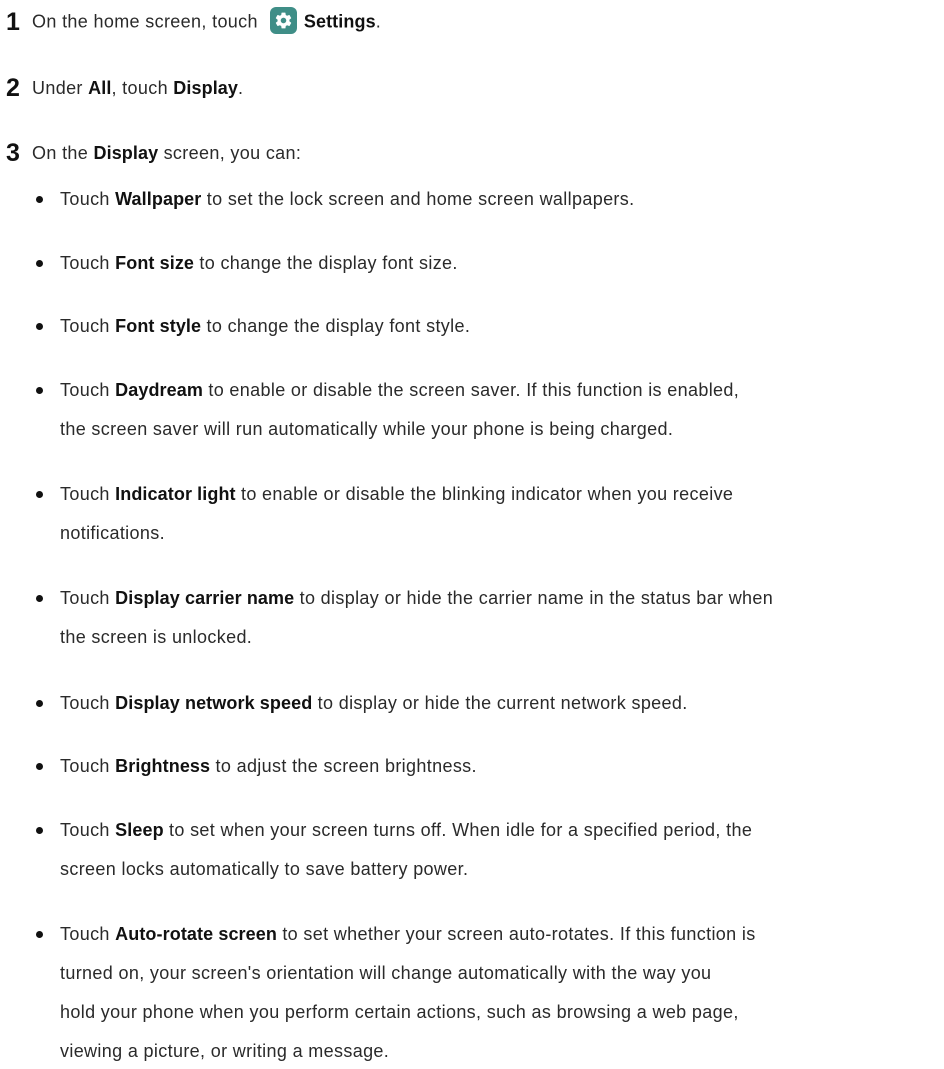  I want to click on step-1: 1 On the home screen, touch Settings., so click(193, 22).